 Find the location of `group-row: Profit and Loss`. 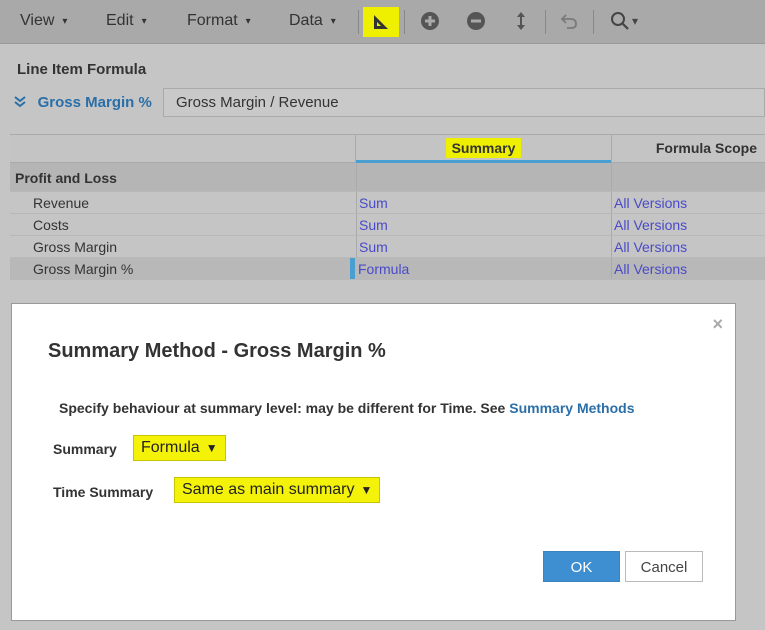

group-row: Profit and Loss is located at coordinates (387, 177).